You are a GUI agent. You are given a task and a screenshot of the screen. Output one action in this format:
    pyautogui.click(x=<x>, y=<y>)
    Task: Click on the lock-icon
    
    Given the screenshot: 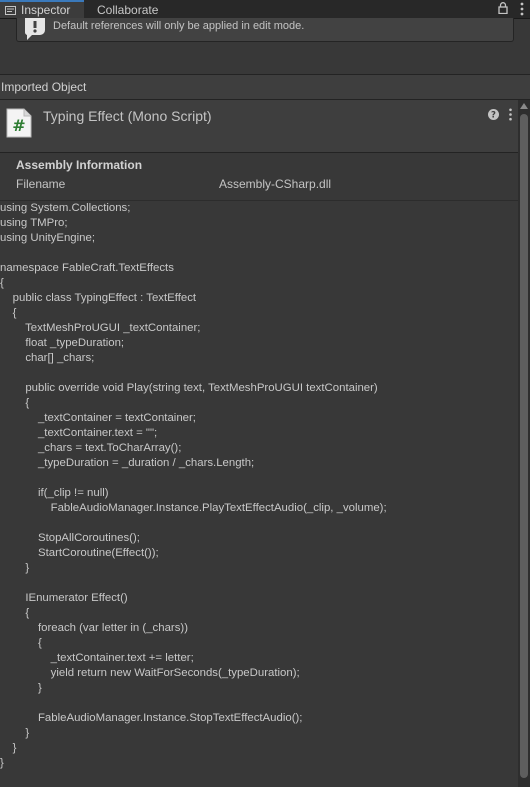 What is the action you would take?
    pyautogui.click(x=503, y=8)
    